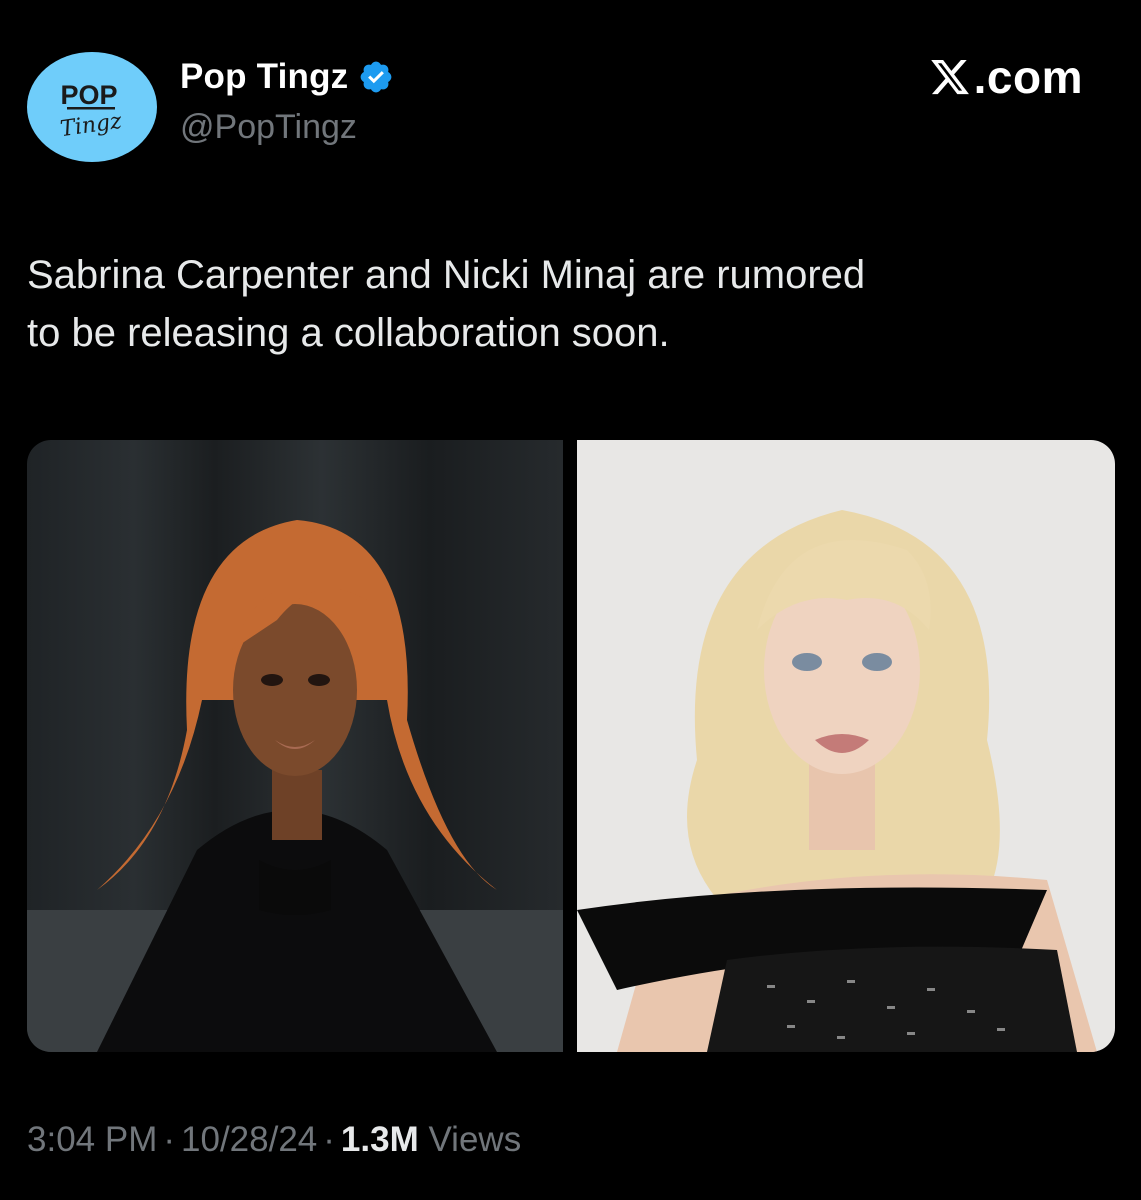  Describe the element at coordinates (268, 127) in the screenshot. I see `account-handle: @PopTingz` at that location.